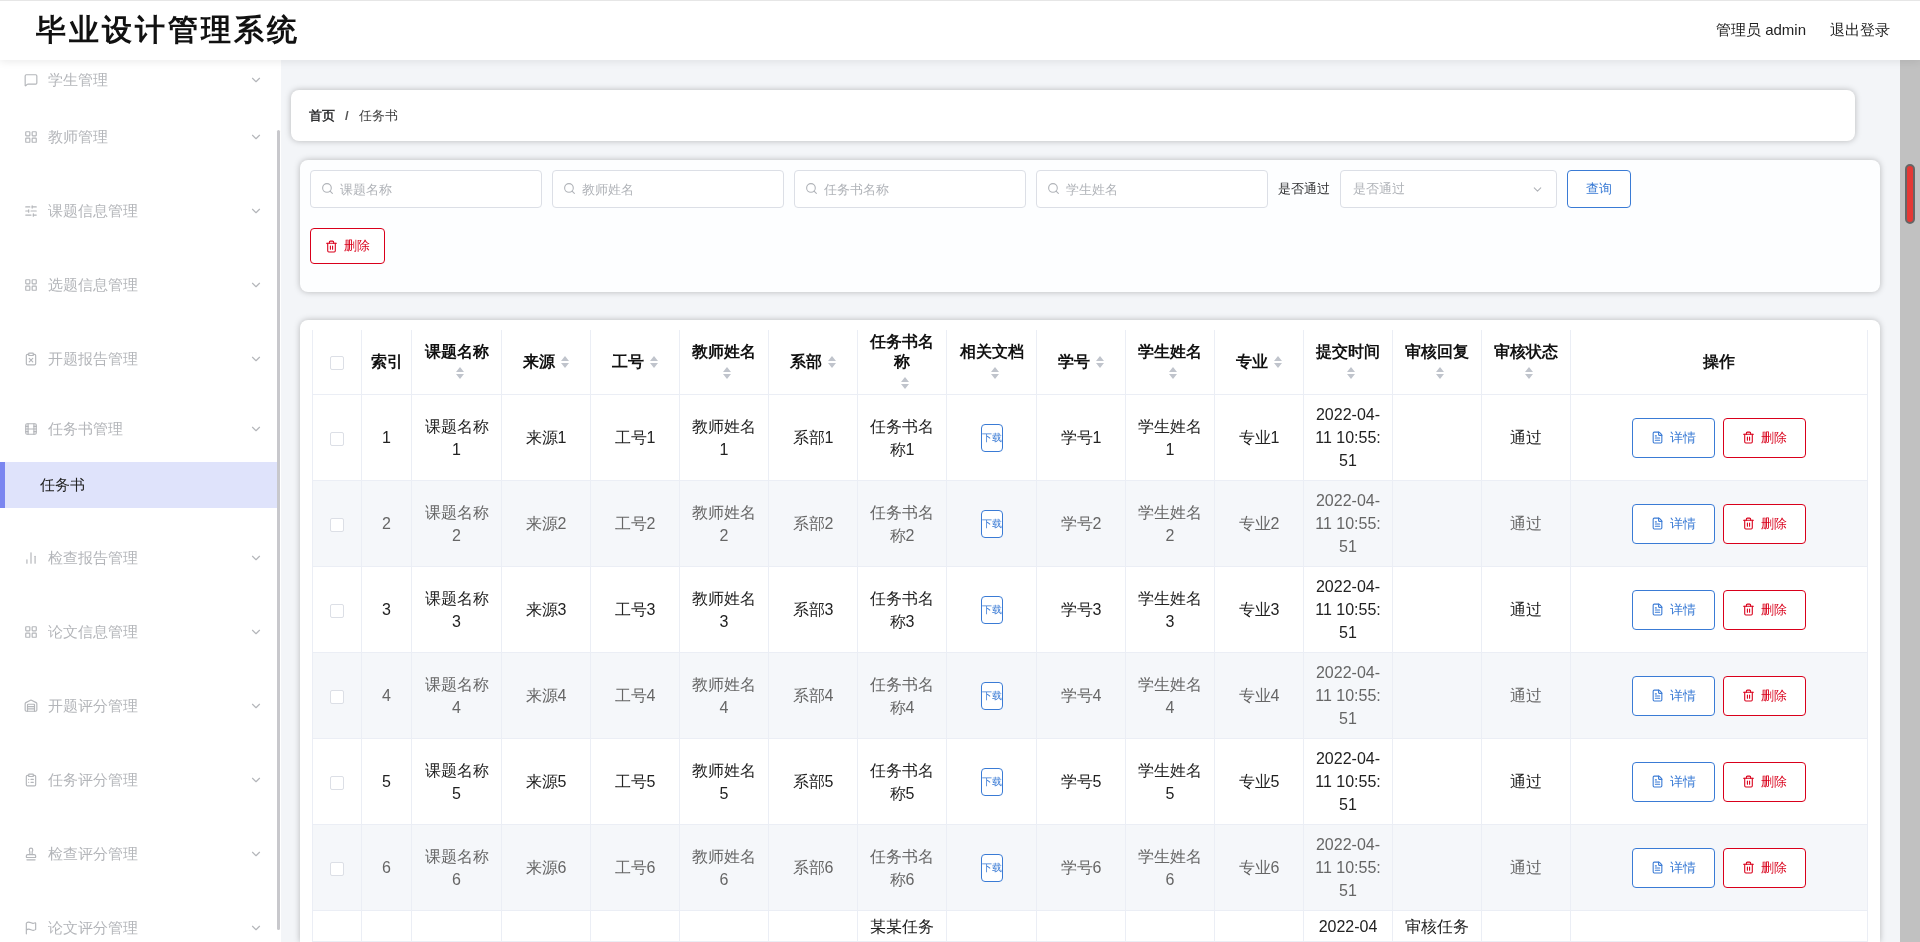 Image resolution: width=1920 pixels, height=942 pixels. What do you see at coordinates (386, 609) in the screenshot?
I see `table-cell: 3` at bounding box center [386, 609].